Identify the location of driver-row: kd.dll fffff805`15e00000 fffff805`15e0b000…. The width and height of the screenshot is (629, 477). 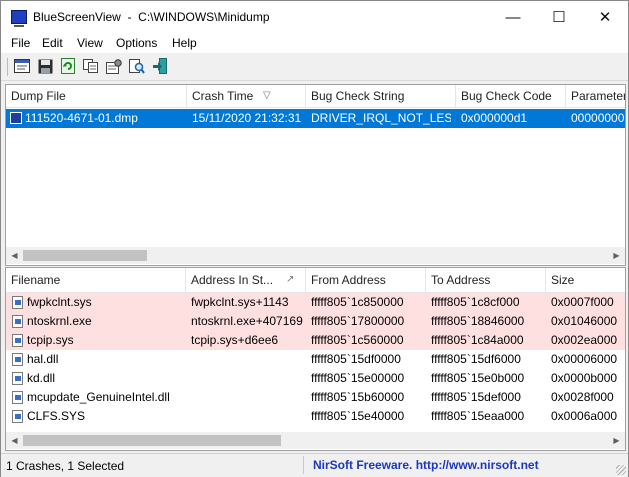
(315, 378).